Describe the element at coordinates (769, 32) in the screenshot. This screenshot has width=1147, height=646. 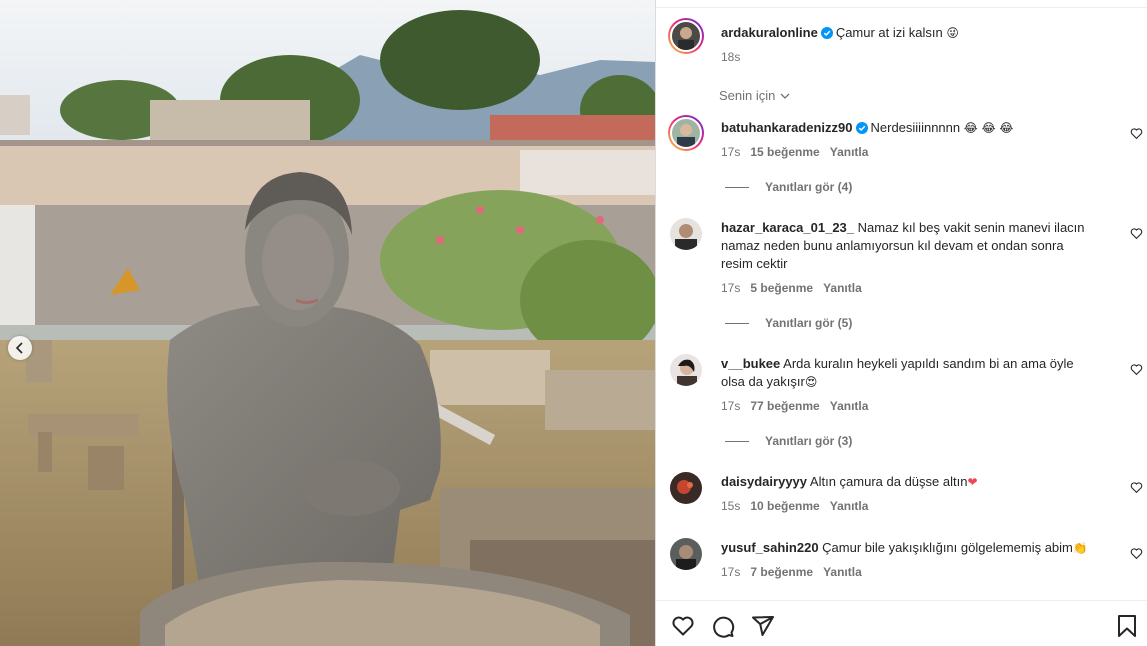
I see `author-username: ardakuralonline` at that location.